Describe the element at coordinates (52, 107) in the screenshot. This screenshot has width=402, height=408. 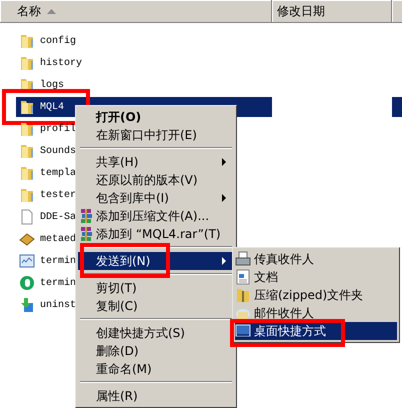
I see `file-name: MQL4` at that location.